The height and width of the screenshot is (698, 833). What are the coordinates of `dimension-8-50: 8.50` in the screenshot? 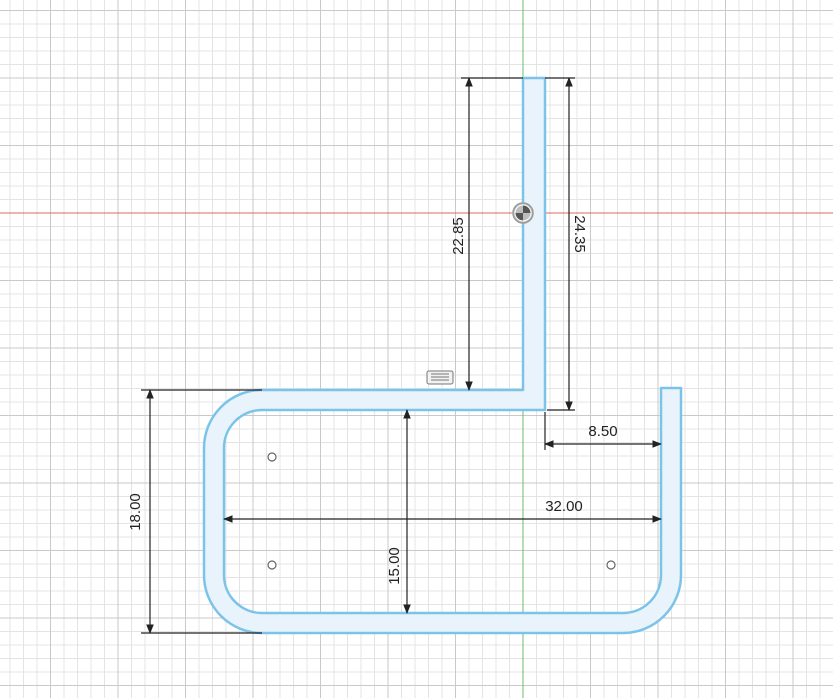 It's located at (603, 431).